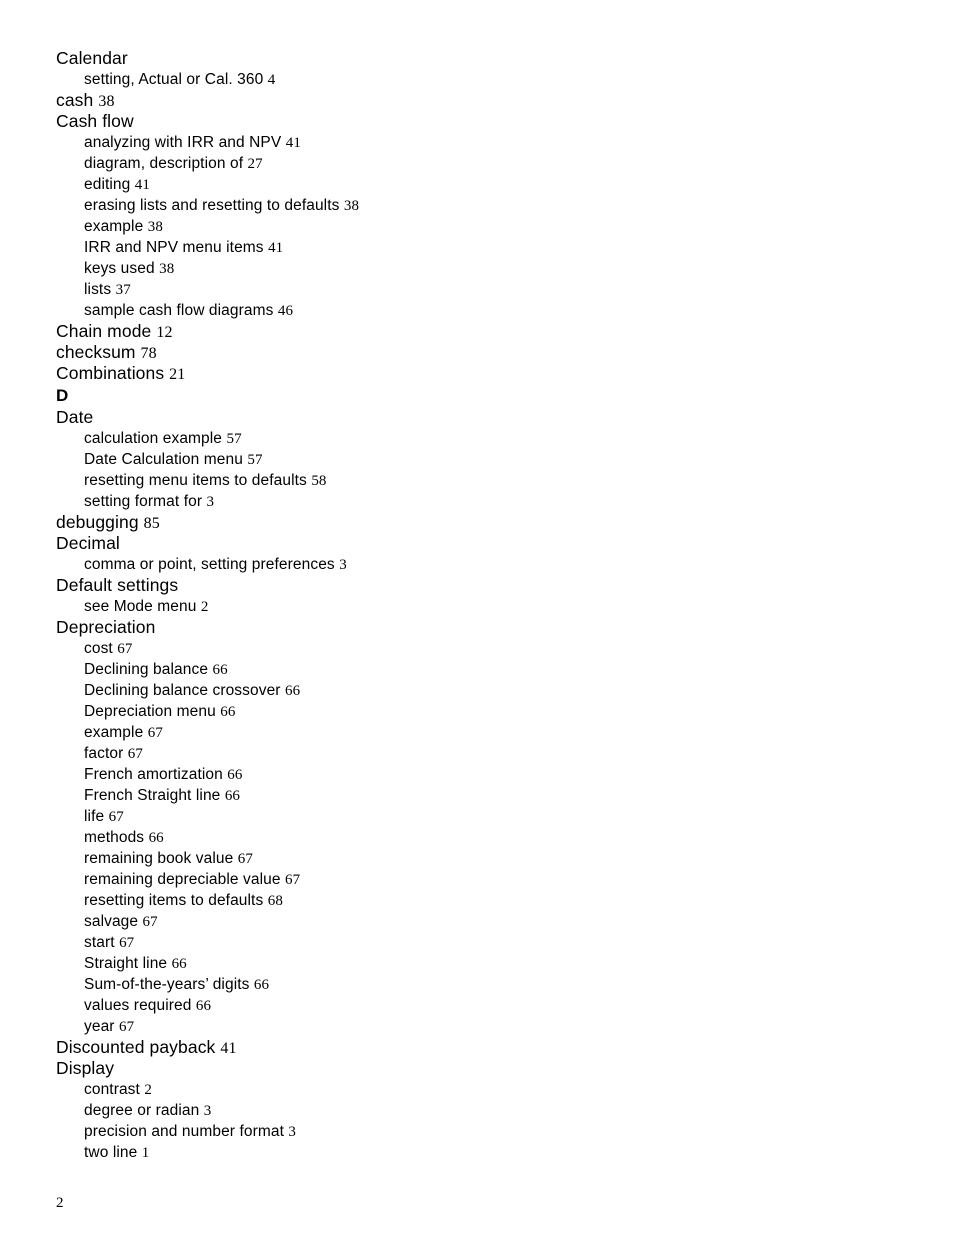  What do you see at coordinates (98, 648) in the screenshot?
I see `index-entry-text: cost` at bounding box center [98, 648].